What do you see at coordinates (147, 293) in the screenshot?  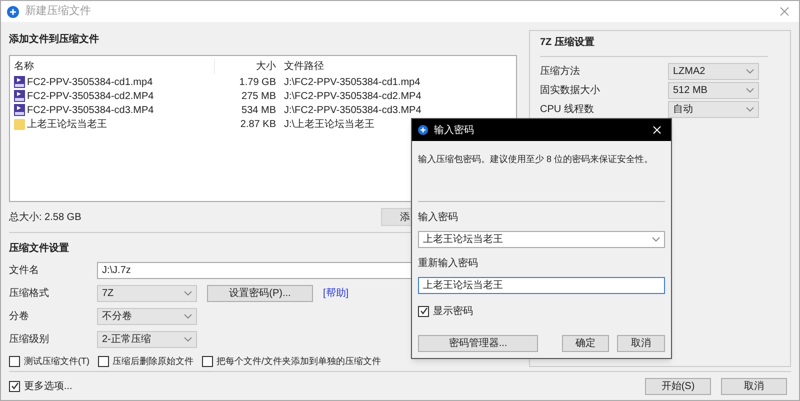 I see `dropdown: 7Z` at bounding box center [147, 293].